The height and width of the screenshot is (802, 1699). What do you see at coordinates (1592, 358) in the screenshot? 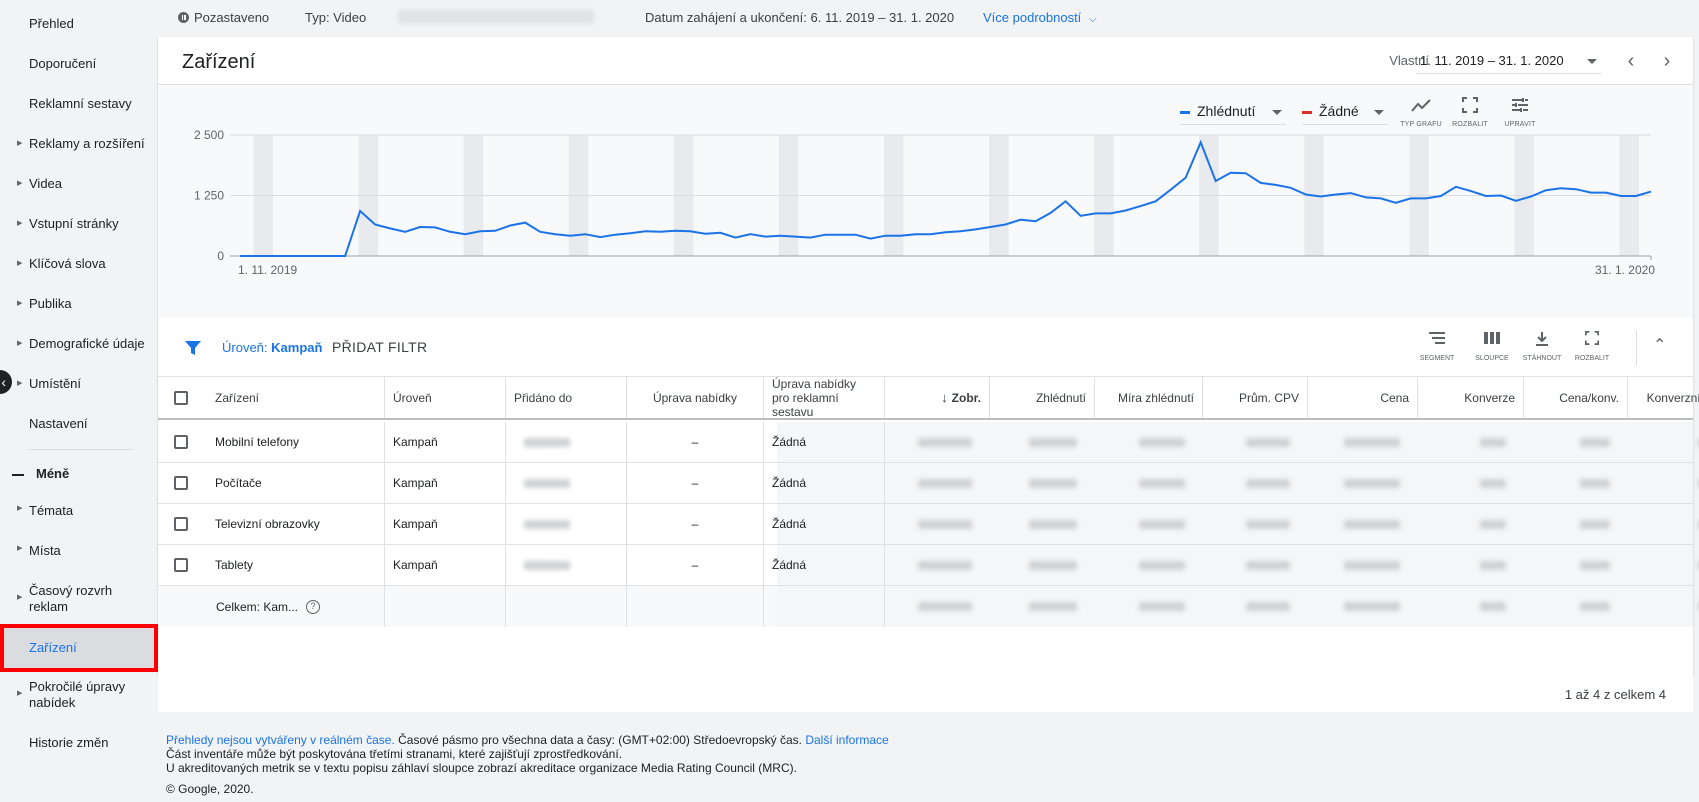
I see `table-expand-label: ROZBALIT` at bounding box center [1592, 358].